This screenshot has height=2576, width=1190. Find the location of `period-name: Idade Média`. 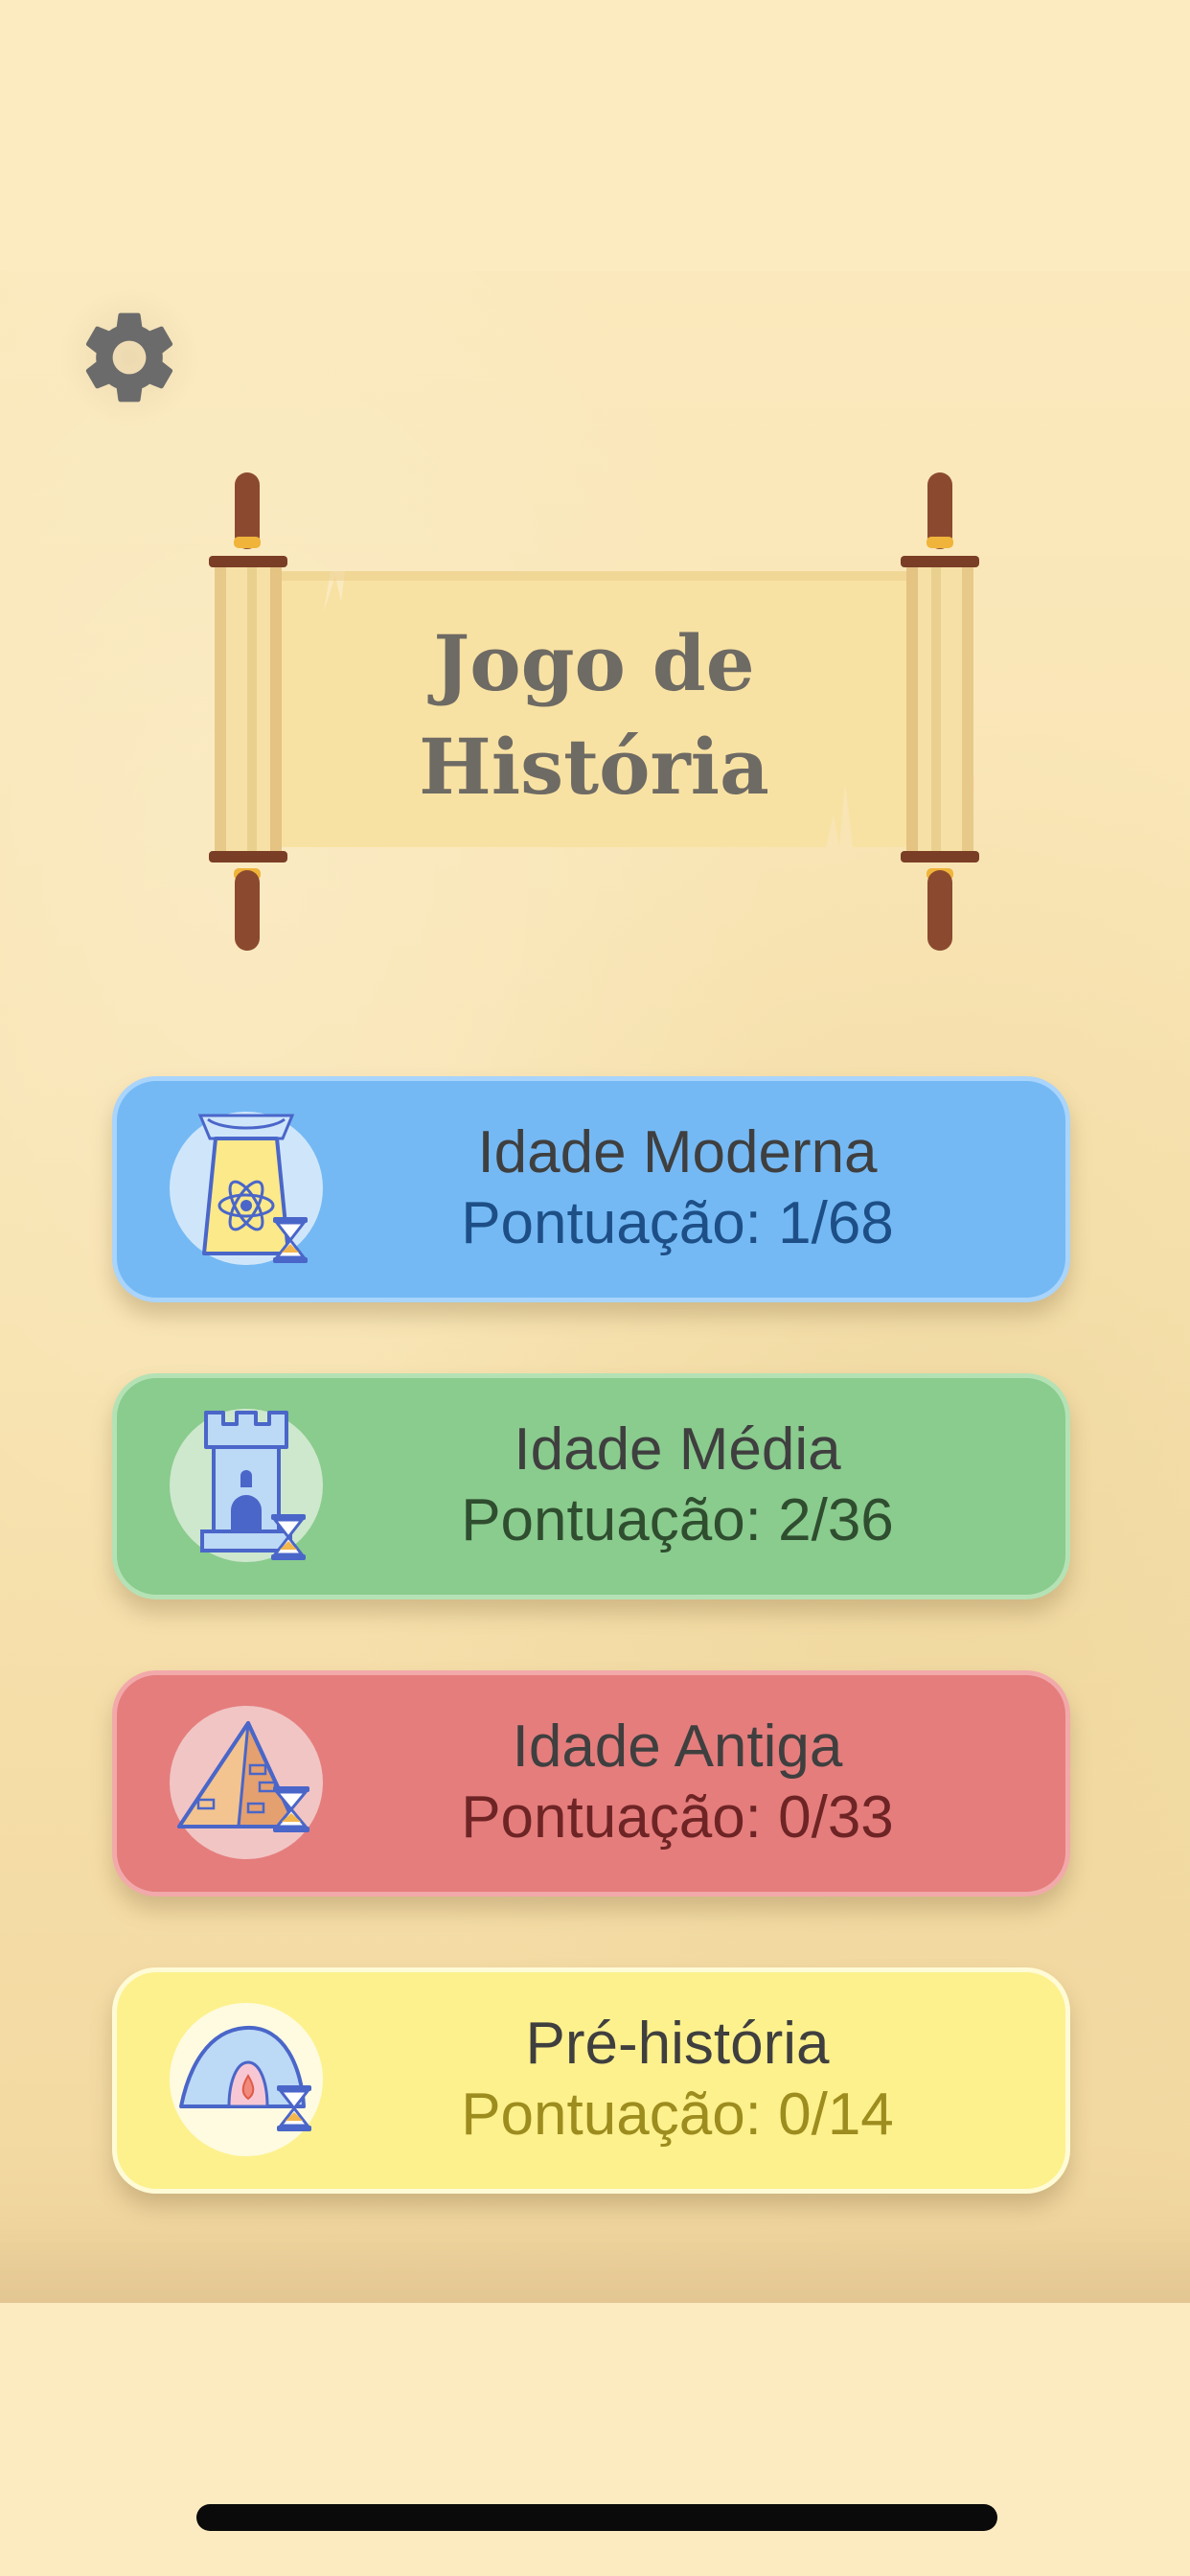

period-name: Idade Média is located at coordinates (678, 1449).